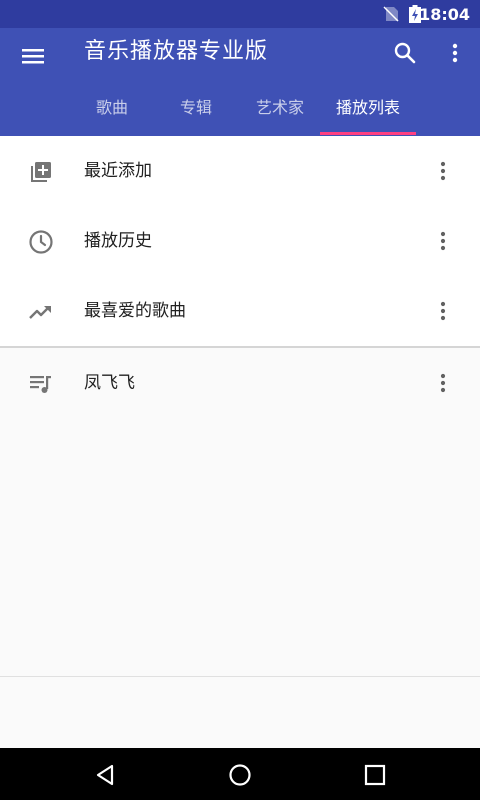 The width and height of the screenshot is (480, 800). I want to click on home-circle-icon, so click(240, 775).